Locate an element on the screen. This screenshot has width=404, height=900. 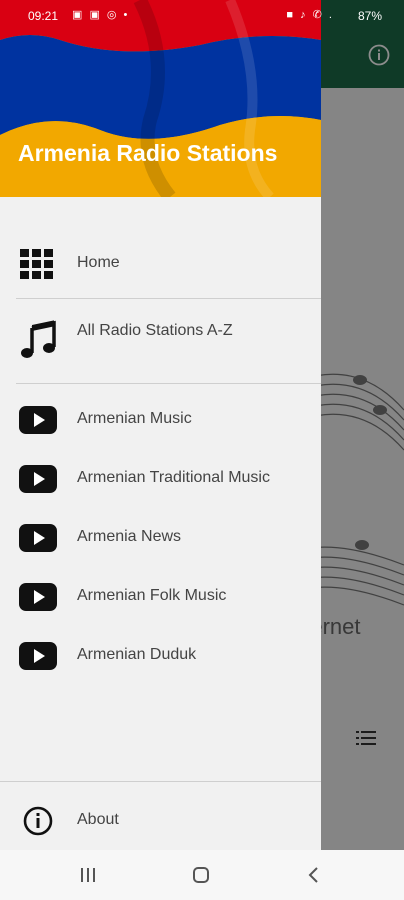
notification-icons: ▣ ▣ ◎ • is located at coordinates (101, 15).